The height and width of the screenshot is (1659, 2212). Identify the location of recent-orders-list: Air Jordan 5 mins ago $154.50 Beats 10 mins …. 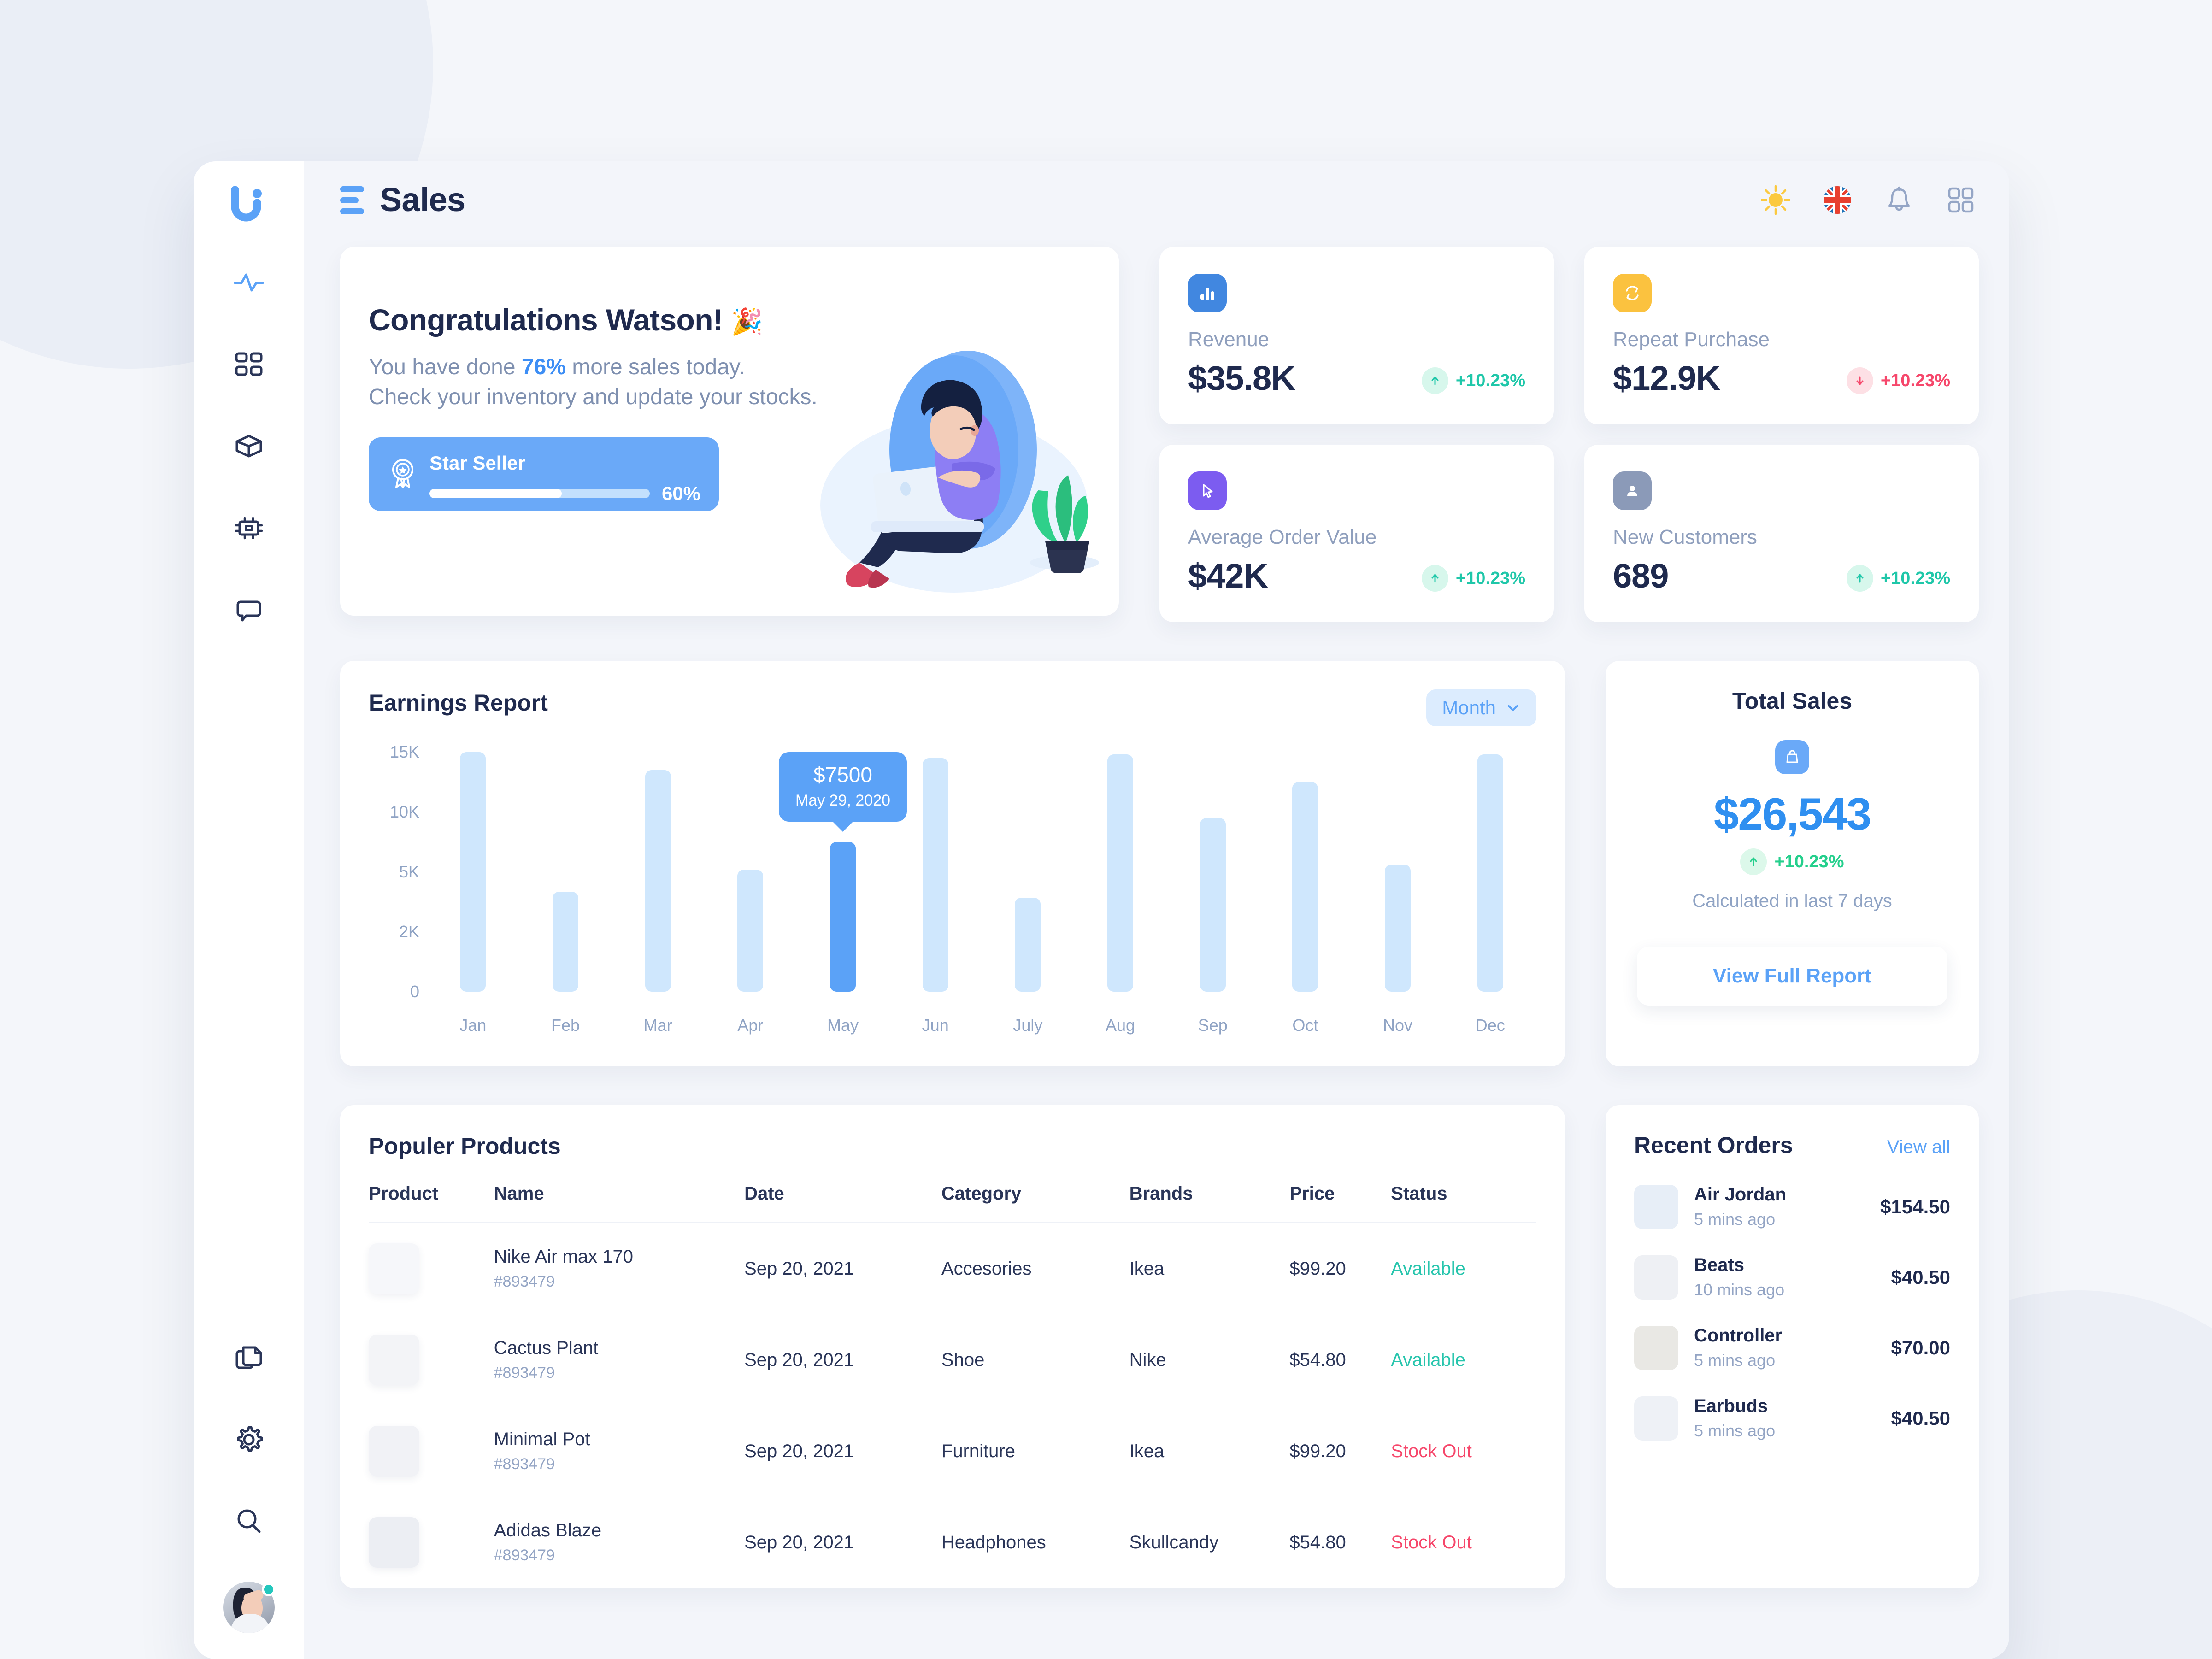
(1792, 1312).